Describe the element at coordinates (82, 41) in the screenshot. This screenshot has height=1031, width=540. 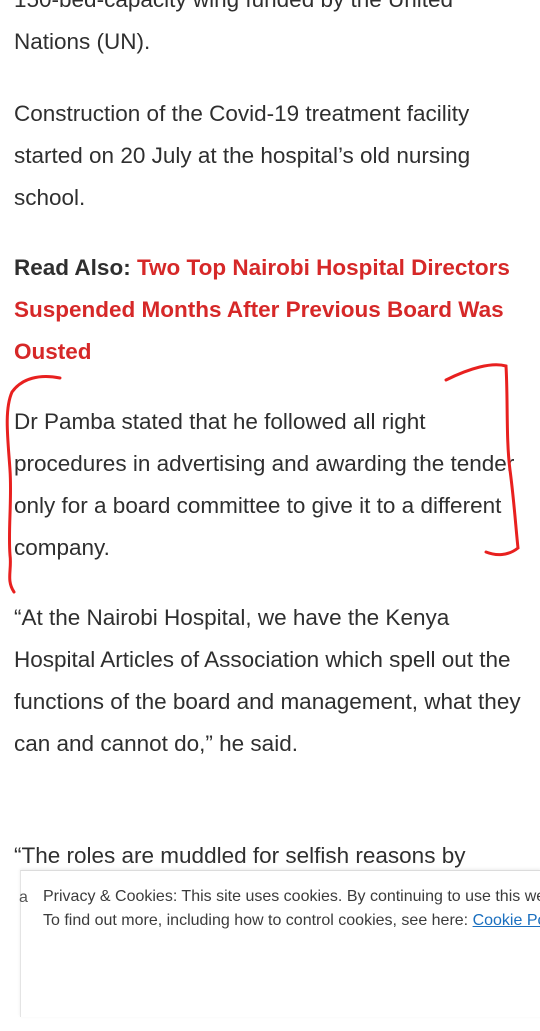
I see `paragraph-1-end: Nations (UN).` at that location.